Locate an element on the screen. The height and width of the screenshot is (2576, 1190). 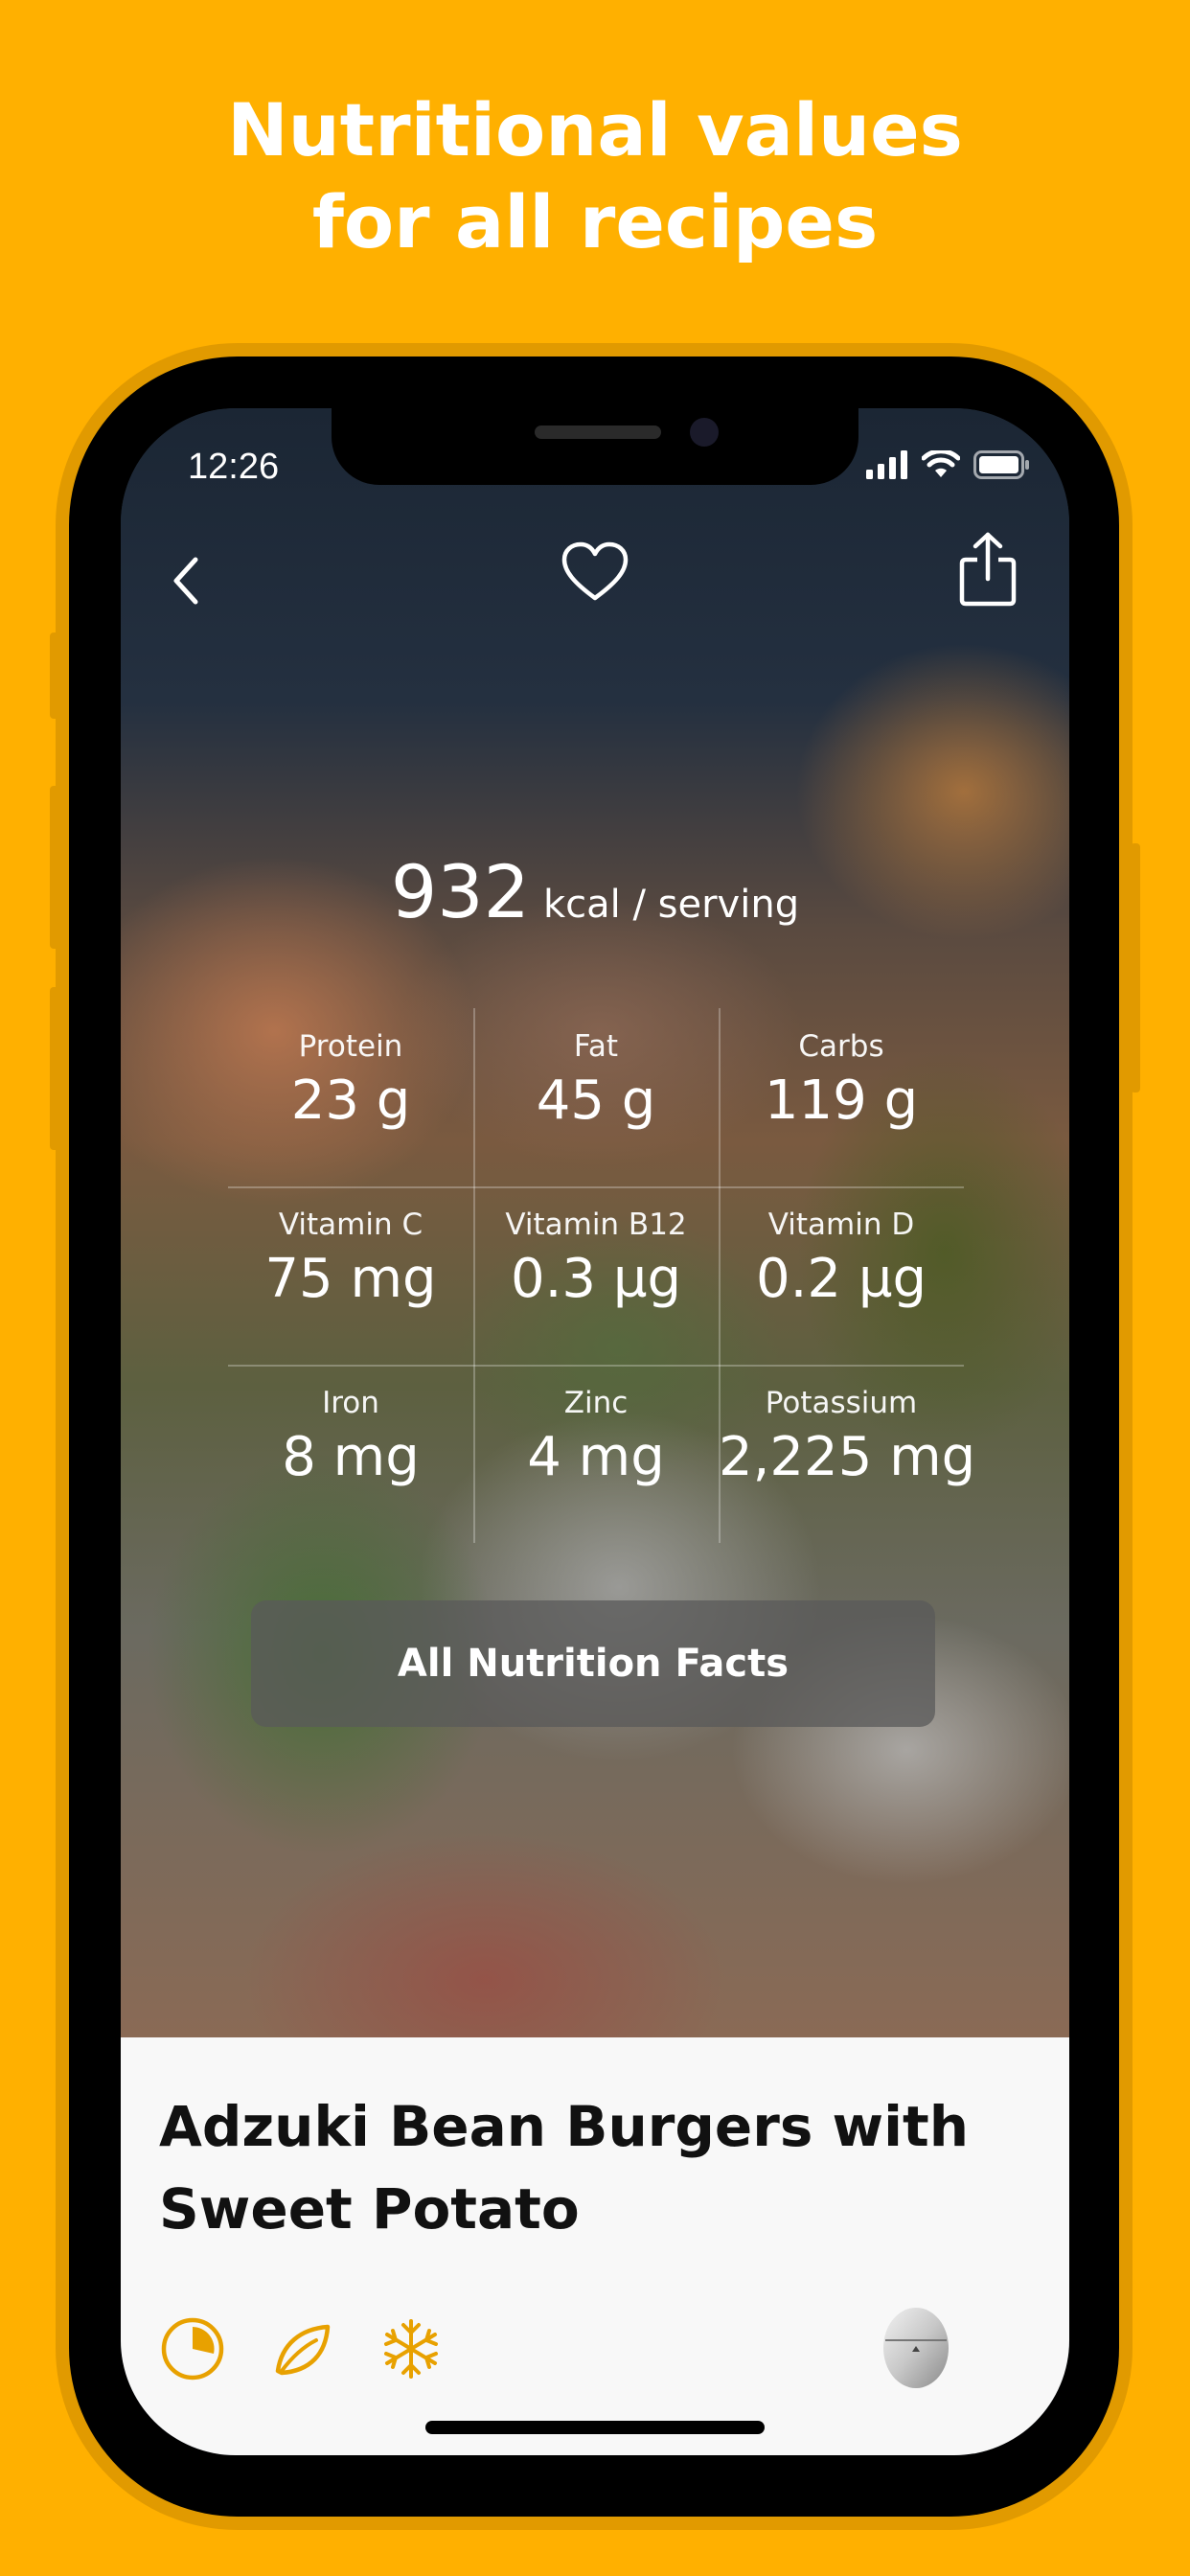
vegan-leaf-icon is located at coordinates (302, 2348).